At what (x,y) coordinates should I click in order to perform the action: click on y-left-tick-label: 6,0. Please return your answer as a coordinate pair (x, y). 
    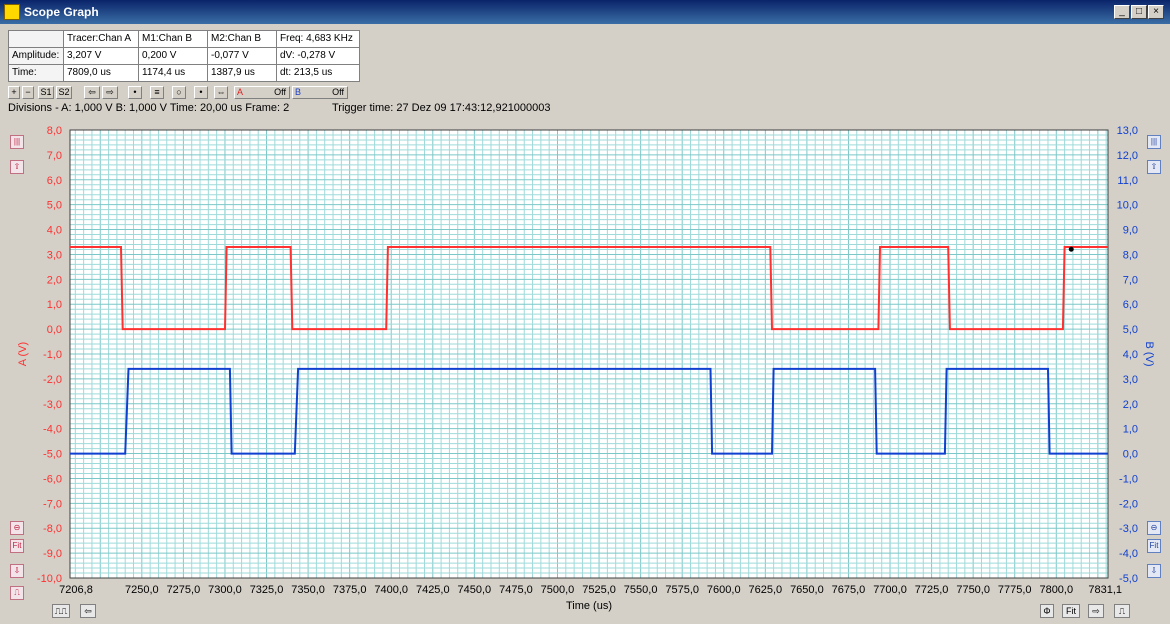
    Looking at the image, I should click on (54, 181).